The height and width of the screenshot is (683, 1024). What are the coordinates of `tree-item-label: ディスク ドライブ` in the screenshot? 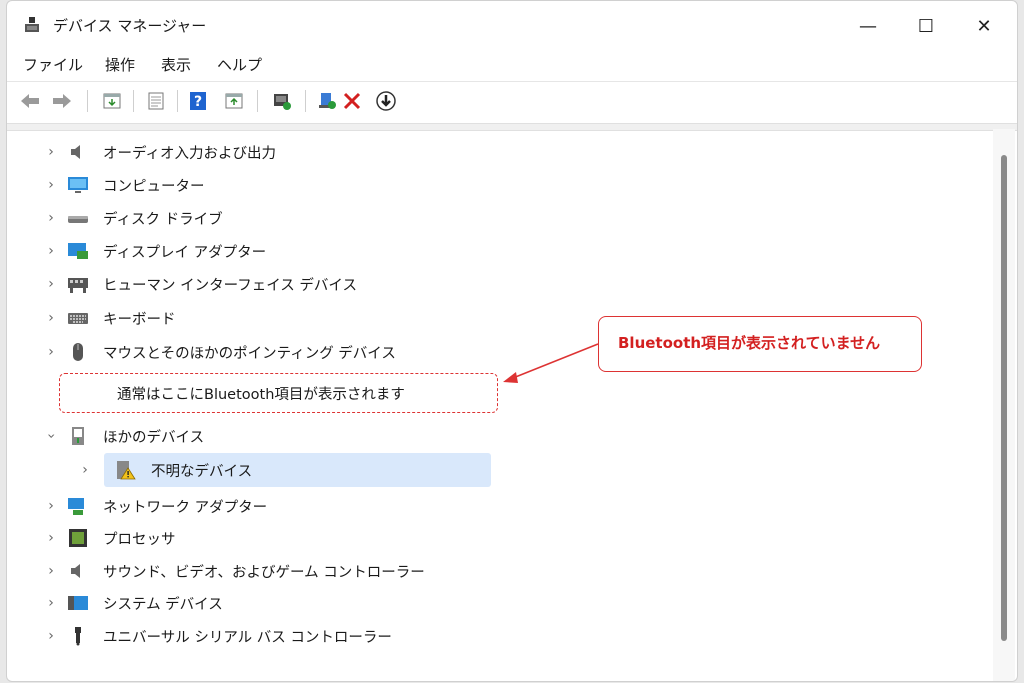 It's located at (163, 219).